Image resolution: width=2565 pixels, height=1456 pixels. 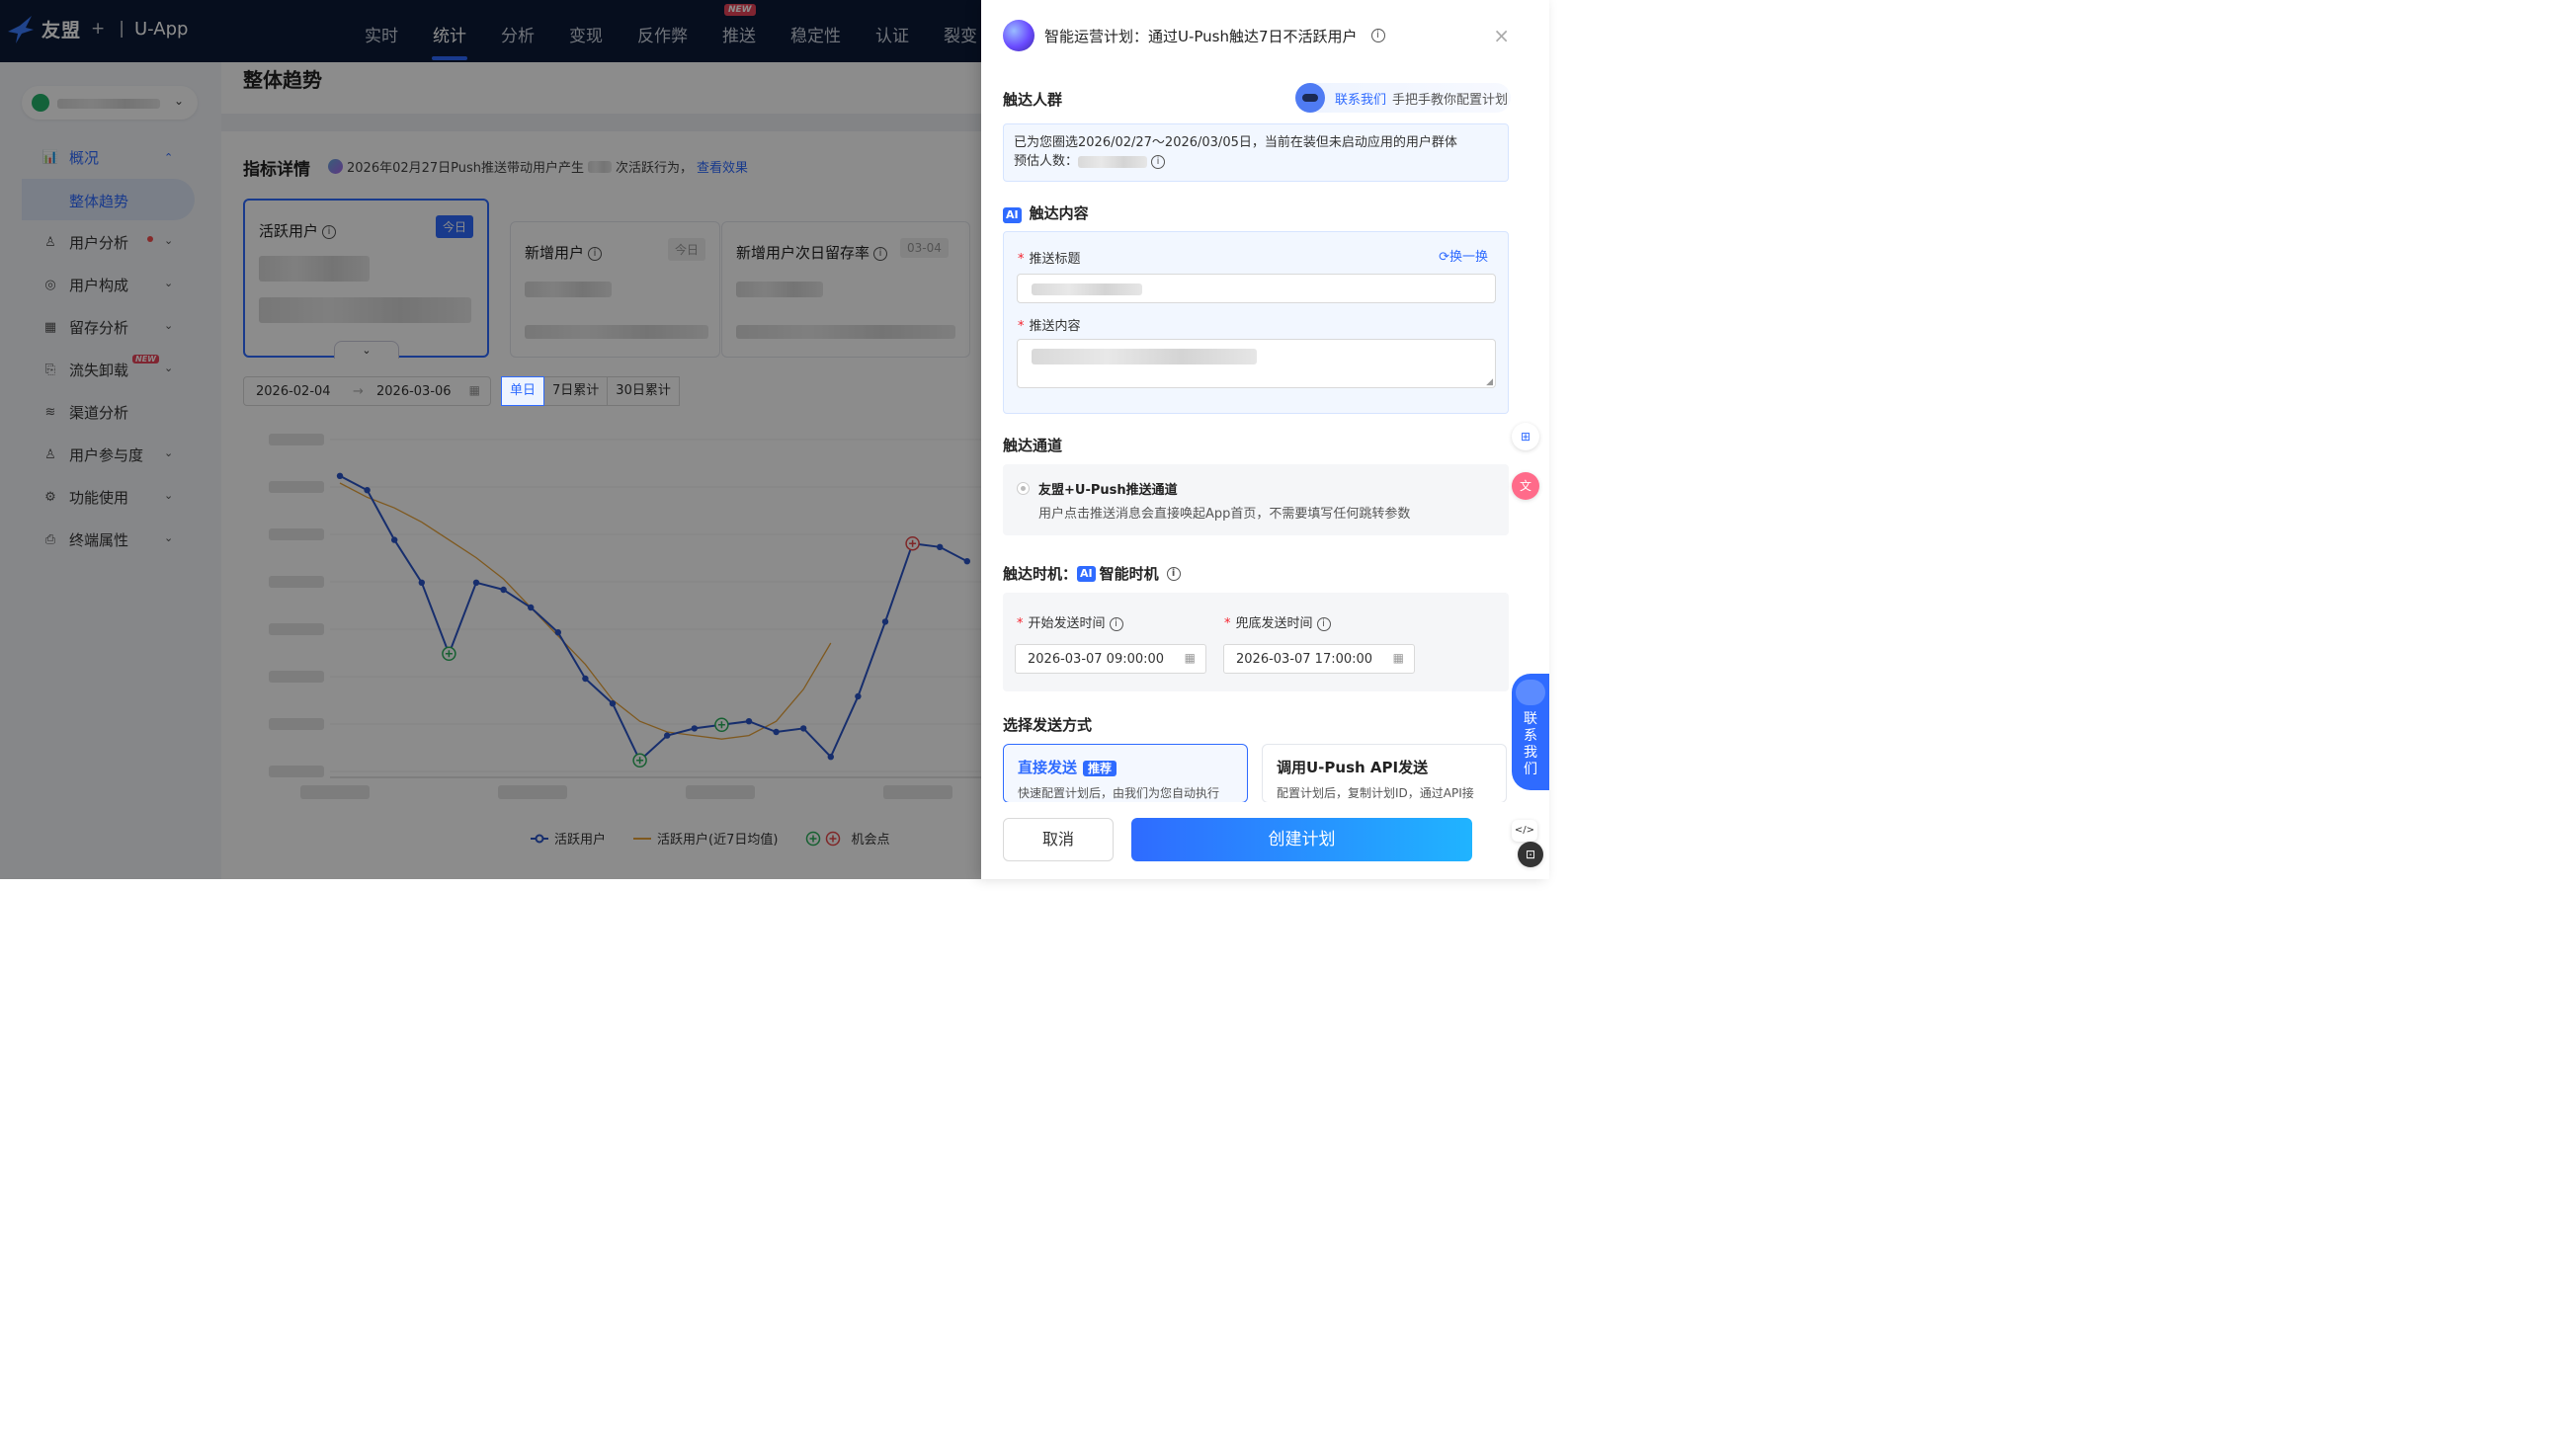 I want to click on fallback-time-label-text: 兜底发送时间, so click(x=1274, y=623).